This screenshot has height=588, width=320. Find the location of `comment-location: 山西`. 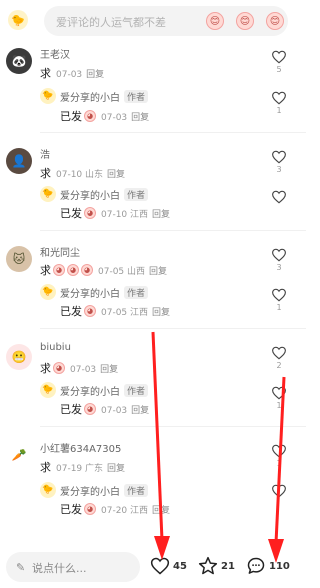

comment-location: 山西 is located at coordinates (136, 271).